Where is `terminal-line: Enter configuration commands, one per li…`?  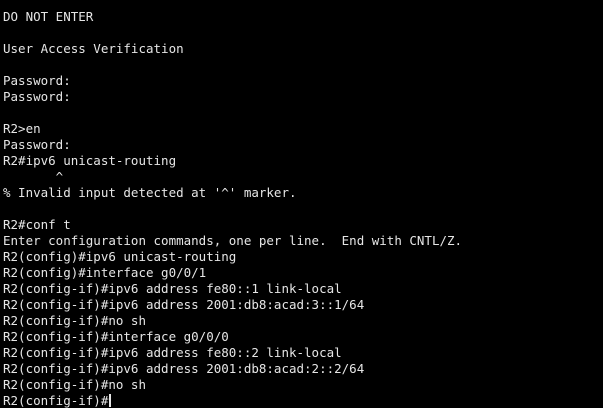 terminal-line: Enter configuration commands, one per li… is located at coordinates (233, 240).